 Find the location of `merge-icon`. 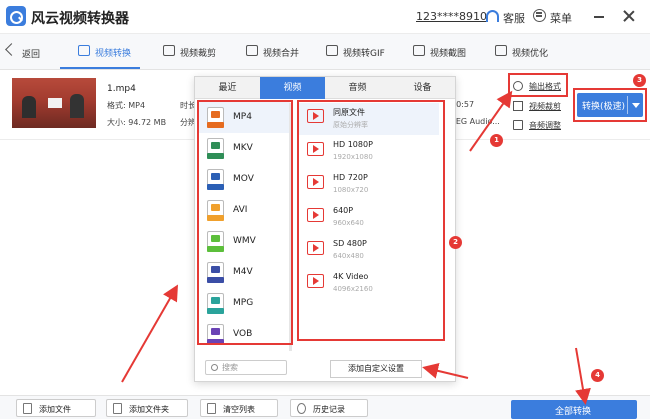

merge-icon is located at coordinates (252, 50).